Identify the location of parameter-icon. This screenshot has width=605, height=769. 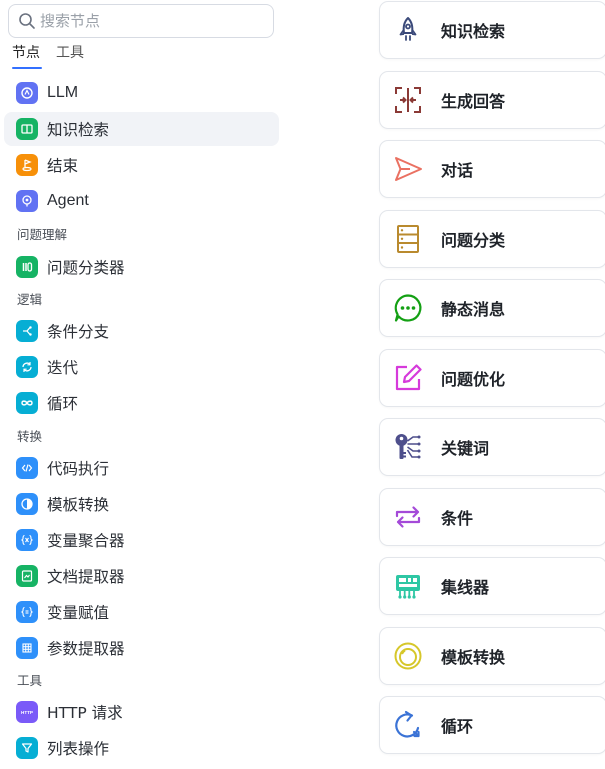
(27, 648).